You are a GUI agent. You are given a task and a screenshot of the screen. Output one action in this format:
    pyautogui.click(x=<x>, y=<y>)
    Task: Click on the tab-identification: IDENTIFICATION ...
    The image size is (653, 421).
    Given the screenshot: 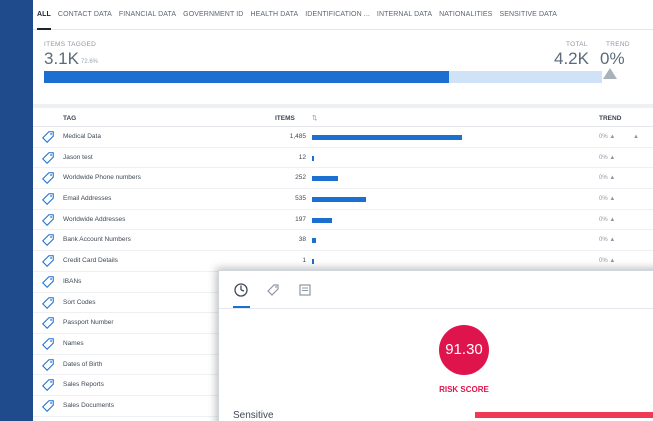 What is the action you would take?
    pyautogui.click(x=337, y=15)
    